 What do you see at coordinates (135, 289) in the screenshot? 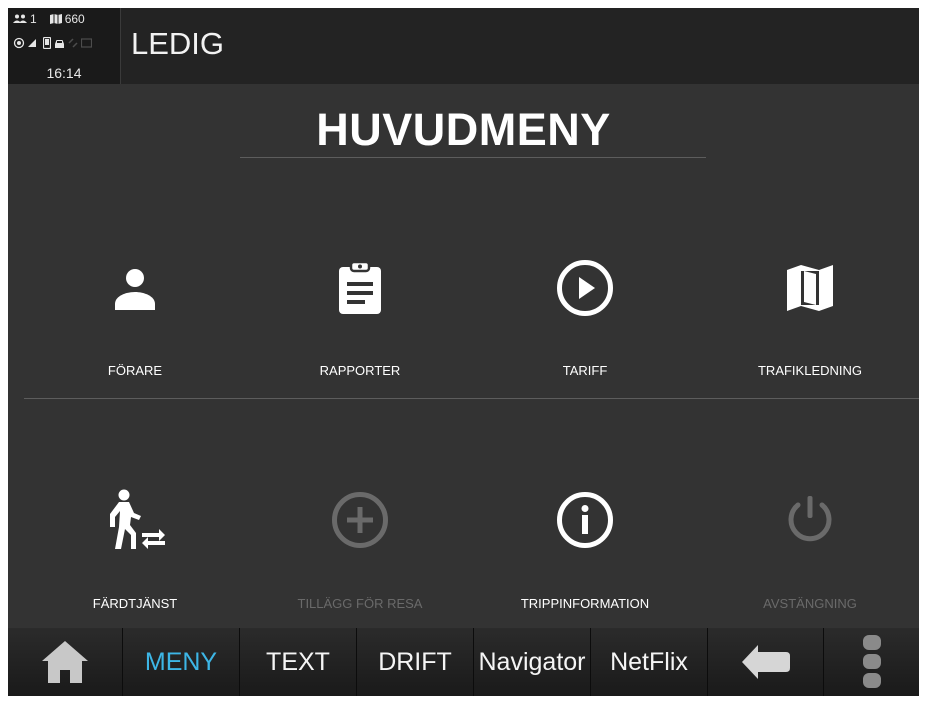
I see `person-icon` at bounding box center [135, 289].